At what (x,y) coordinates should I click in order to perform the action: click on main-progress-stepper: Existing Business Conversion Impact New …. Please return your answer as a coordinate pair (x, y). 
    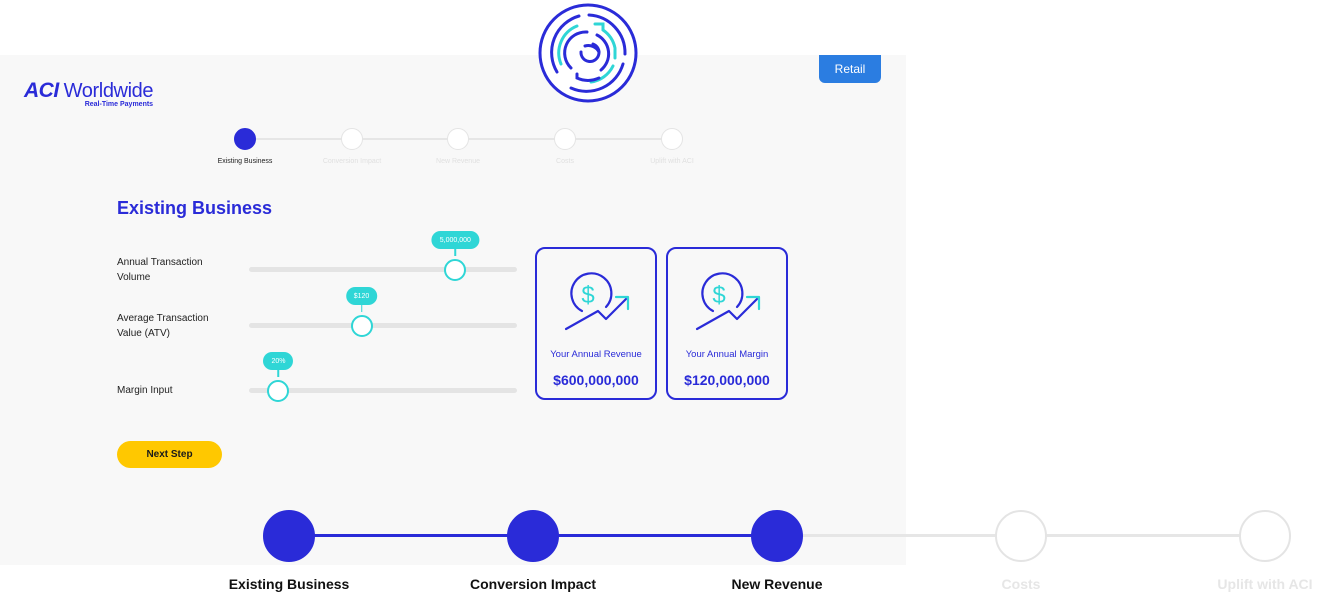
    Looking at the image, I should click on (660, 552).